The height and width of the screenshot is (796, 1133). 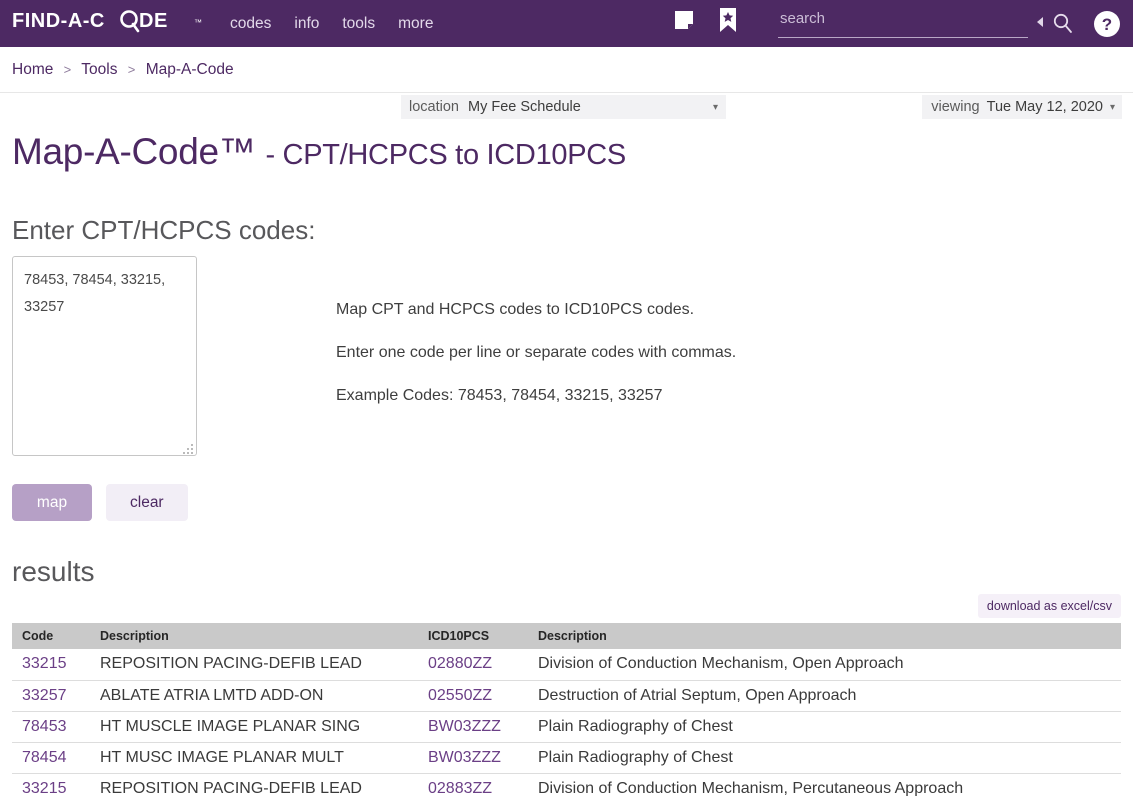 What do you see at coordinates (903, 19) in the screenshot?
I see `search-input` at bounding box center [903, 19].